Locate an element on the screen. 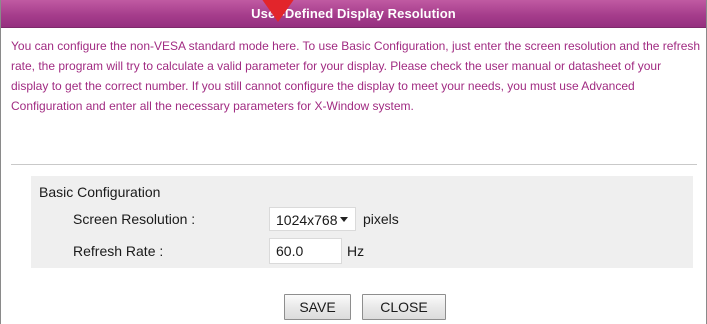 The height and width of the screenshot is (324, 707). section-divider is located at coordinates (354, 164).